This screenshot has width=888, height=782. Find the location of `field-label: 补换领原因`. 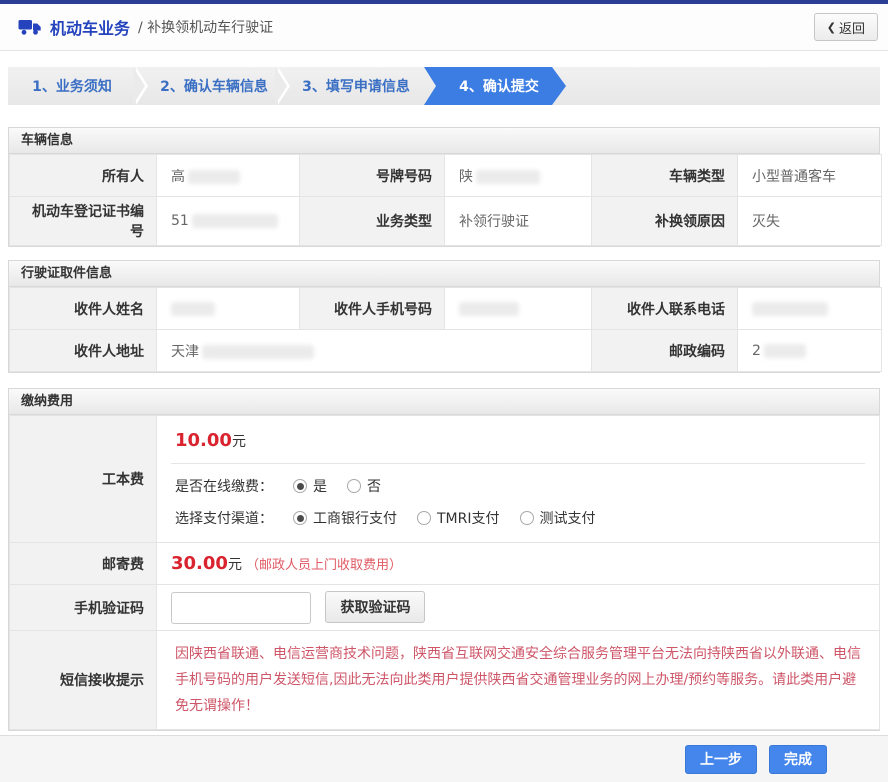

field-label: 补换领原因 is located at coordinates (664, 221).